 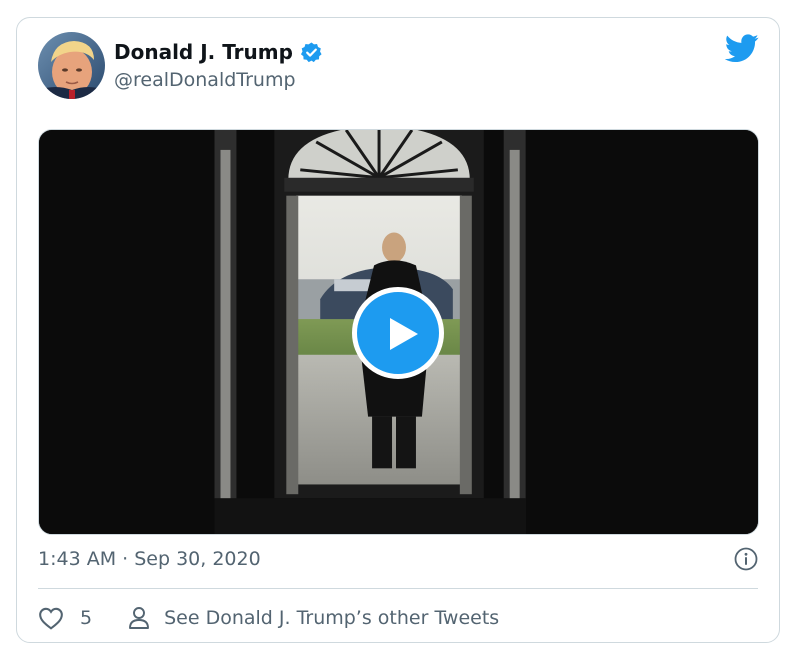 I want to click on play-icon, so click(x=404, y=334).